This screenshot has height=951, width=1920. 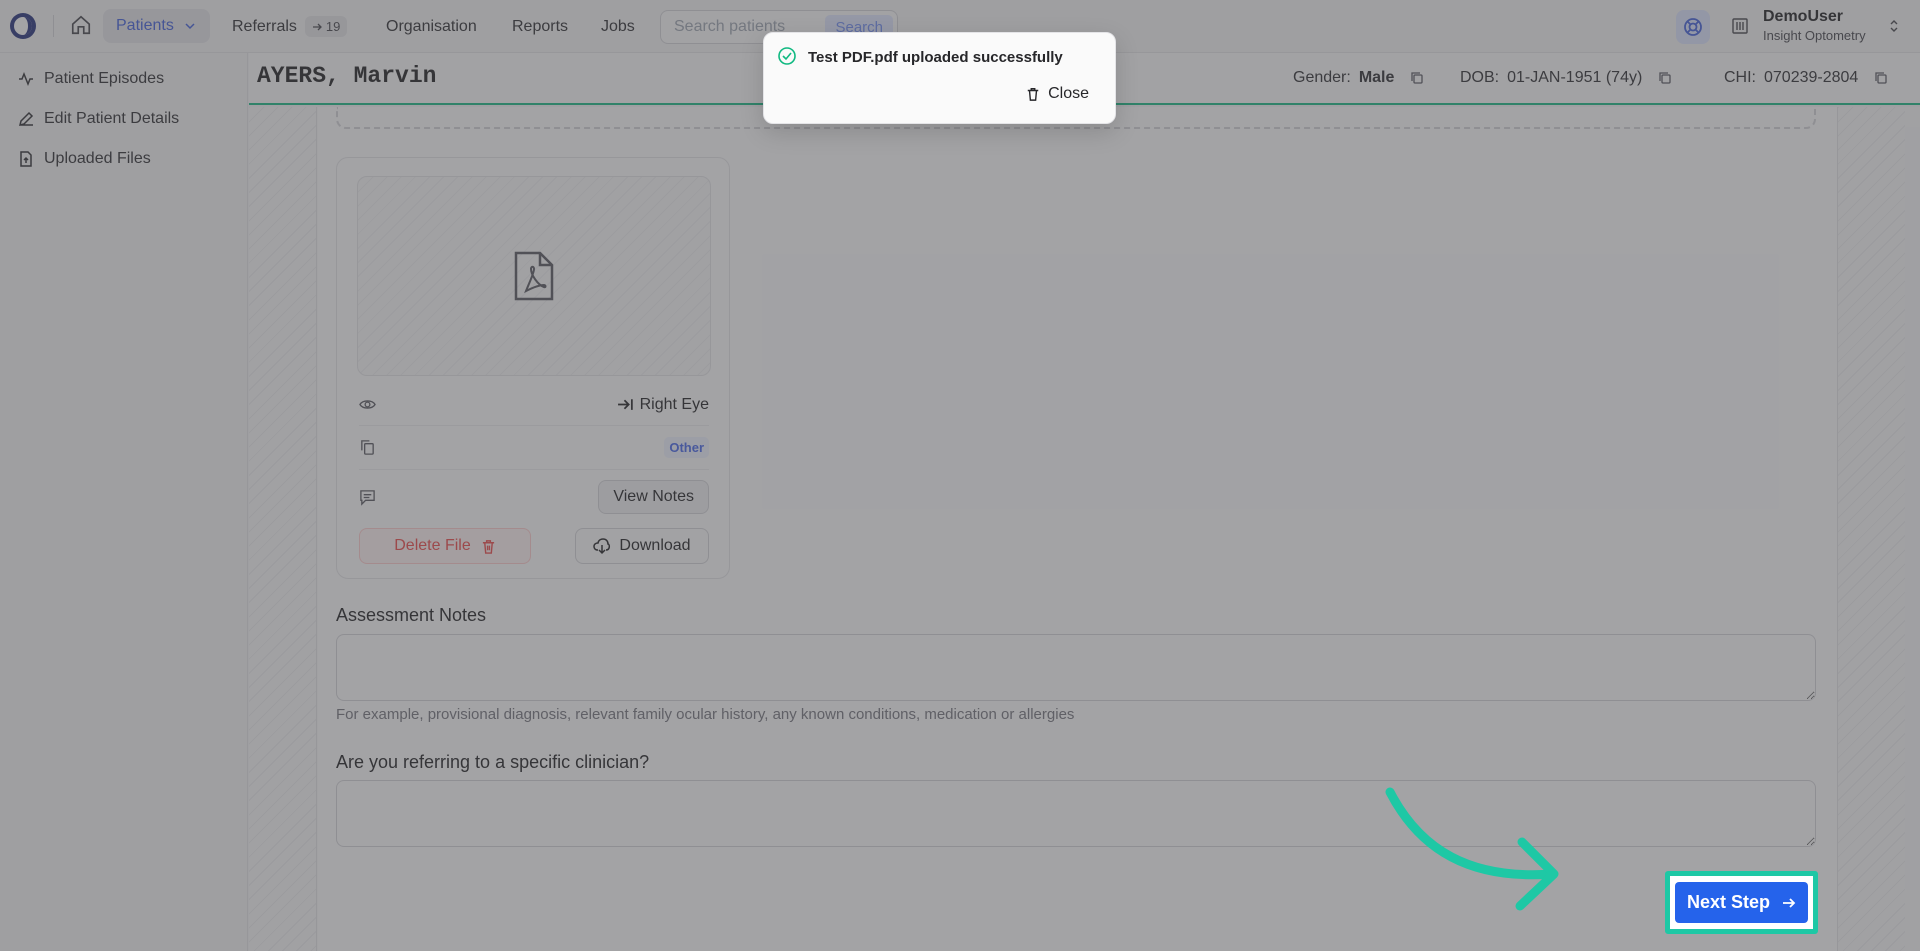 I want to click on building-icon, so click(x=1740, y=26).